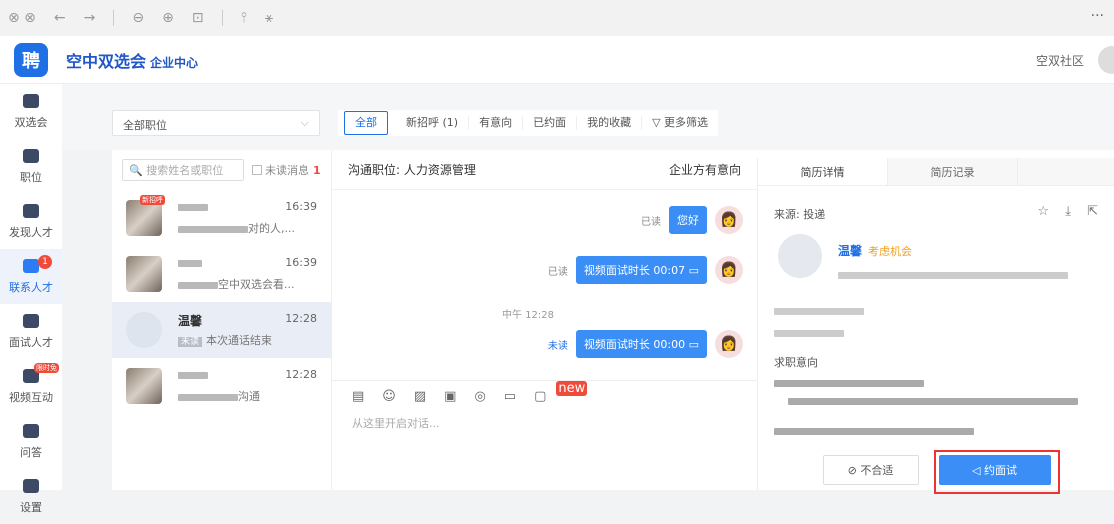 Image resolution: width=1114 pixels, height=524 pixels. What do you see at coordinates (198, 18) in the screenshot?
I see `fit-icon: ⊡` at bounding box center [198, 18].